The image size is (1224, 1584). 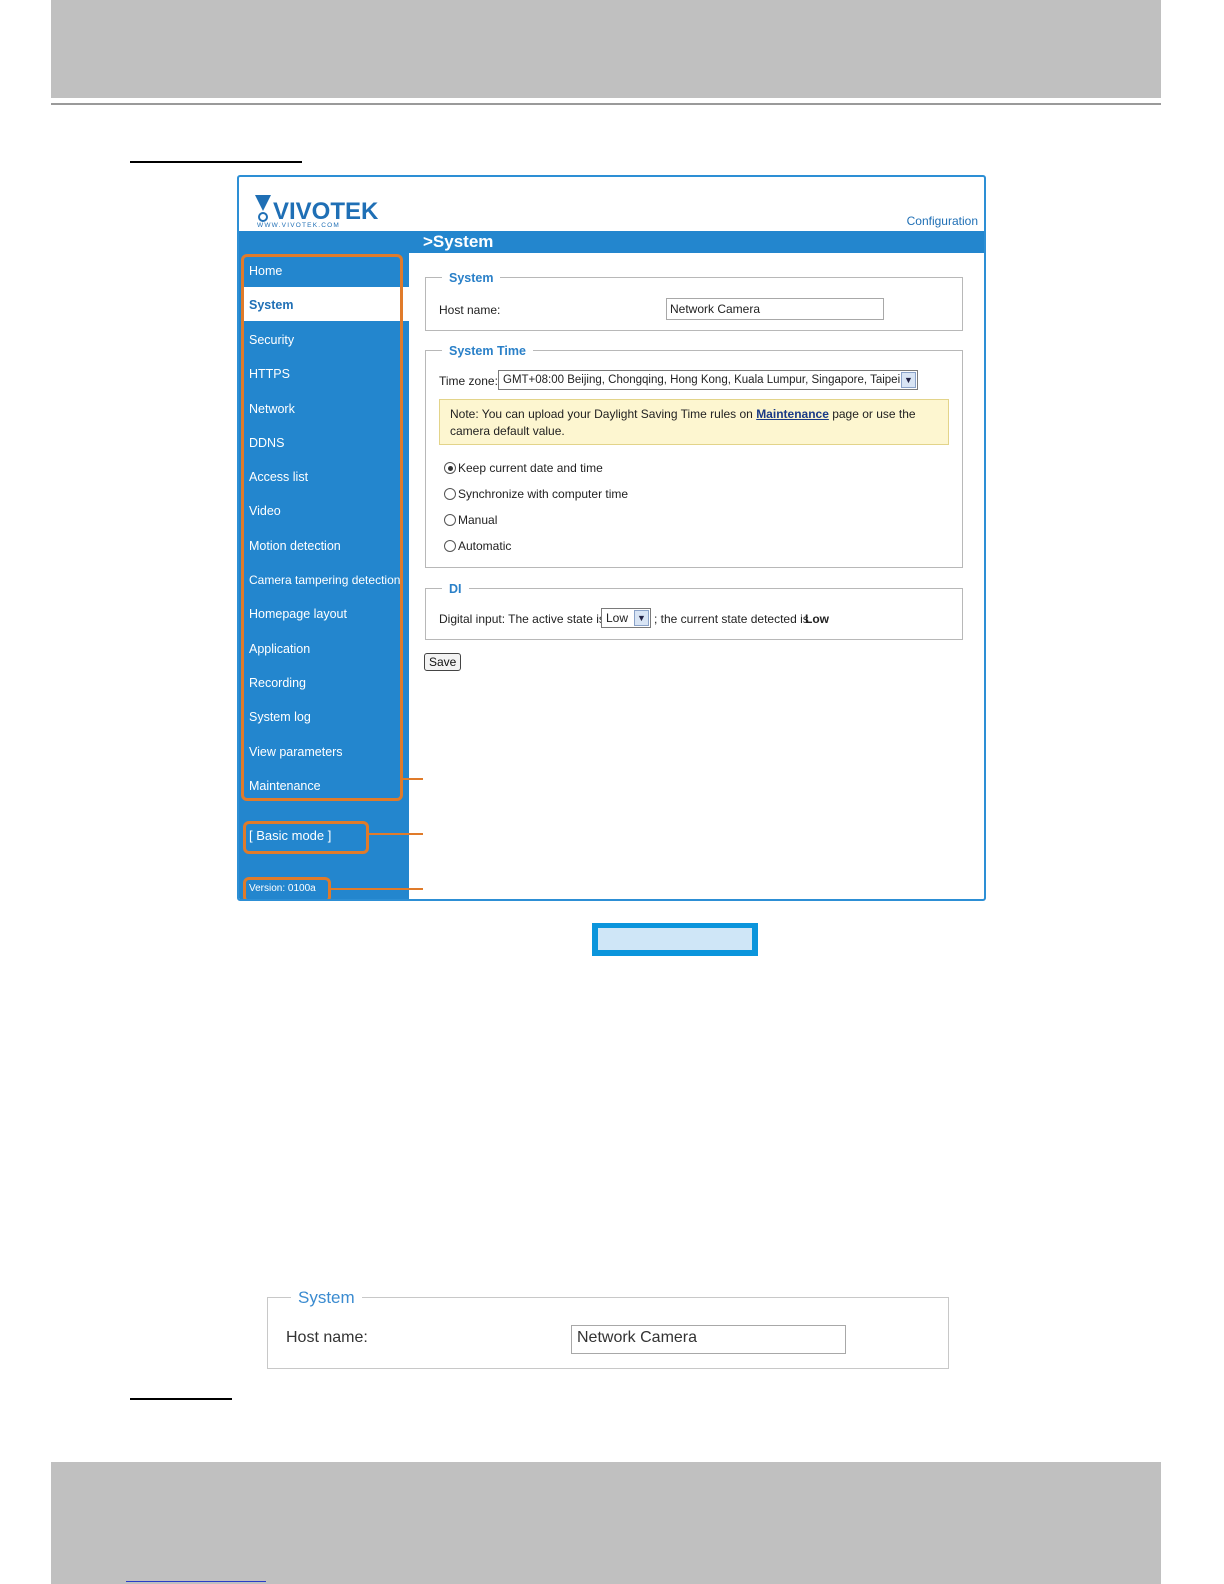 I want to click on page-footer-band, so click(x=606, y=1523).